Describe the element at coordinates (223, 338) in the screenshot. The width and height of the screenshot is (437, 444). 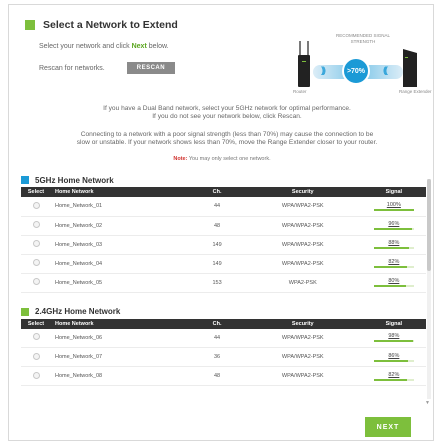
I see `table-row: Home_Network_06 44 WPA/WPA2-PSK 98%` at that location.